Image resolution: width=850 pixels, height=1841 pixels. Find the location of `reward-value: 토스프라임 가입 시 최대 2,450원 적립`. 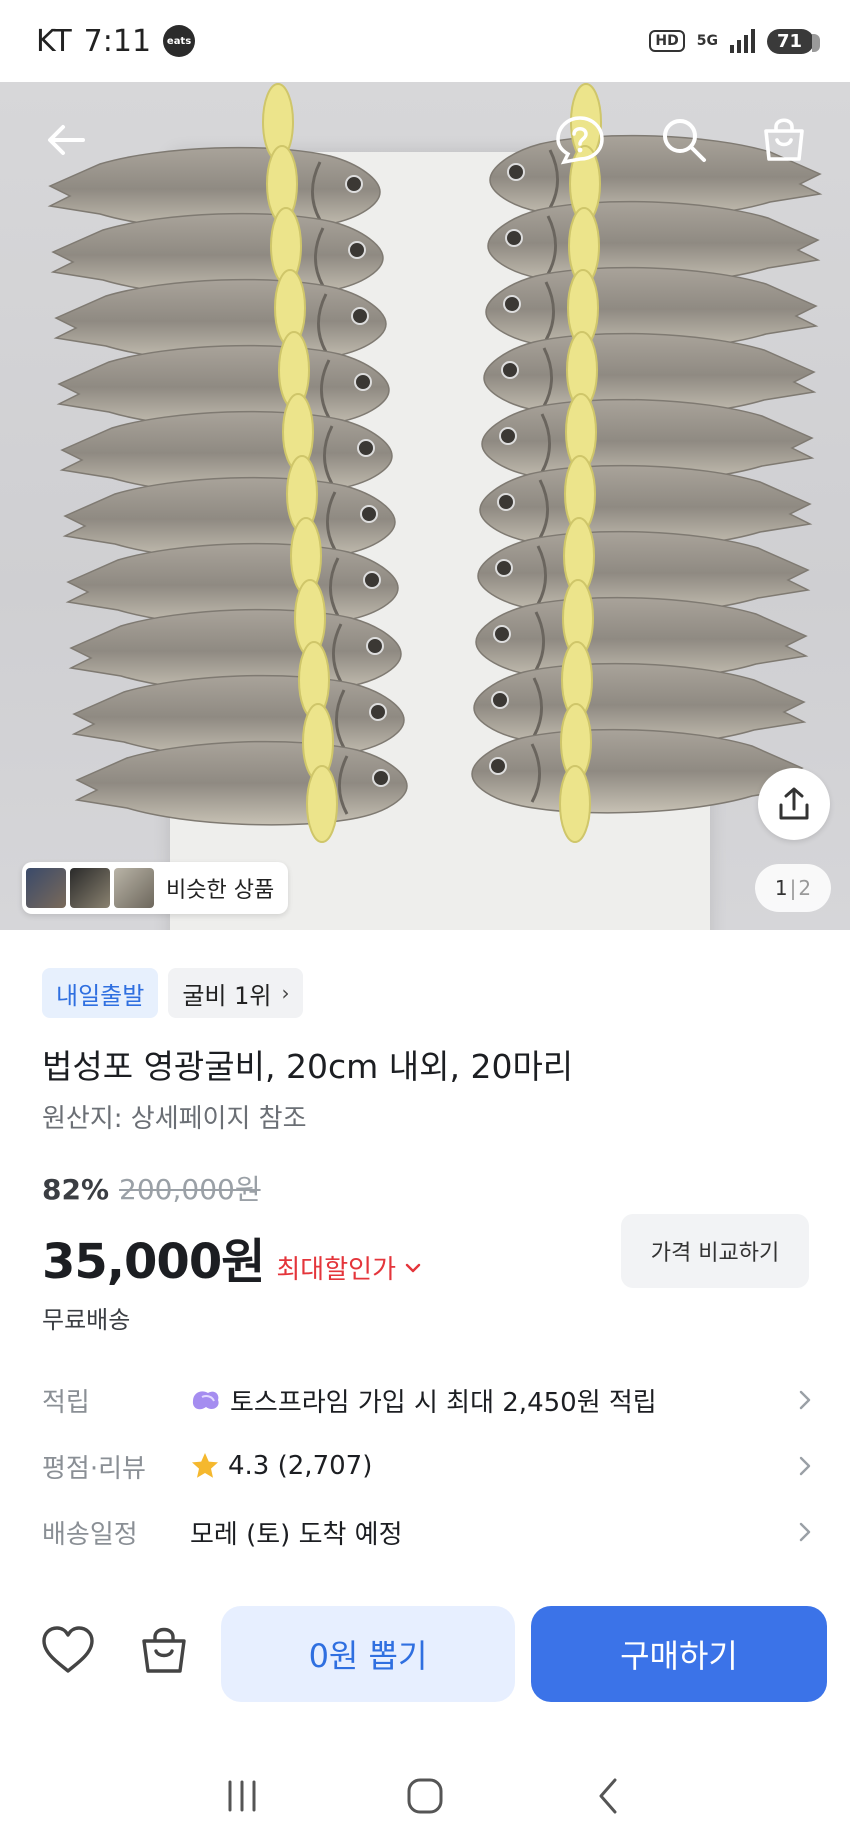

reward-value: 토스프라임 가입 시 최대 2,450원 적립 is located at coordinates (486, 1400).